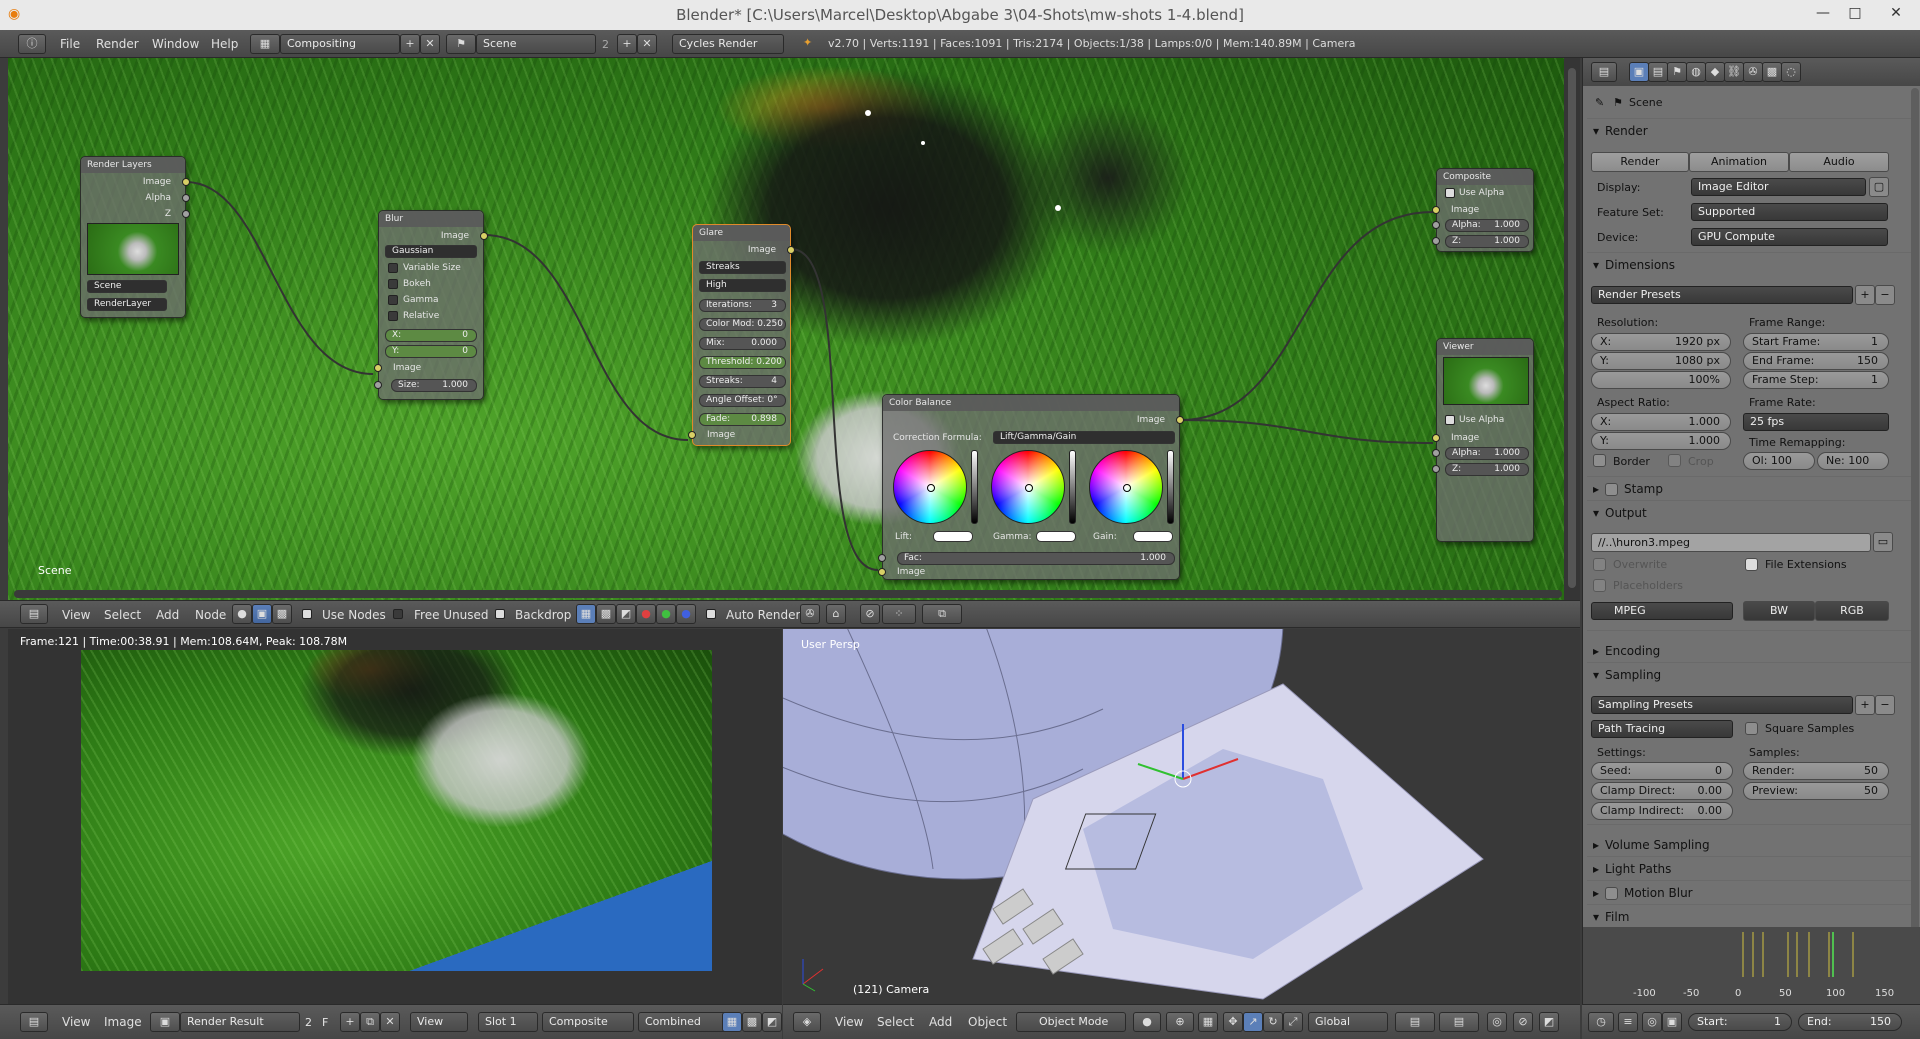  I want to click on volume-sampling-panel-header: ▸ Volume Sampling, so click(1651, 845).